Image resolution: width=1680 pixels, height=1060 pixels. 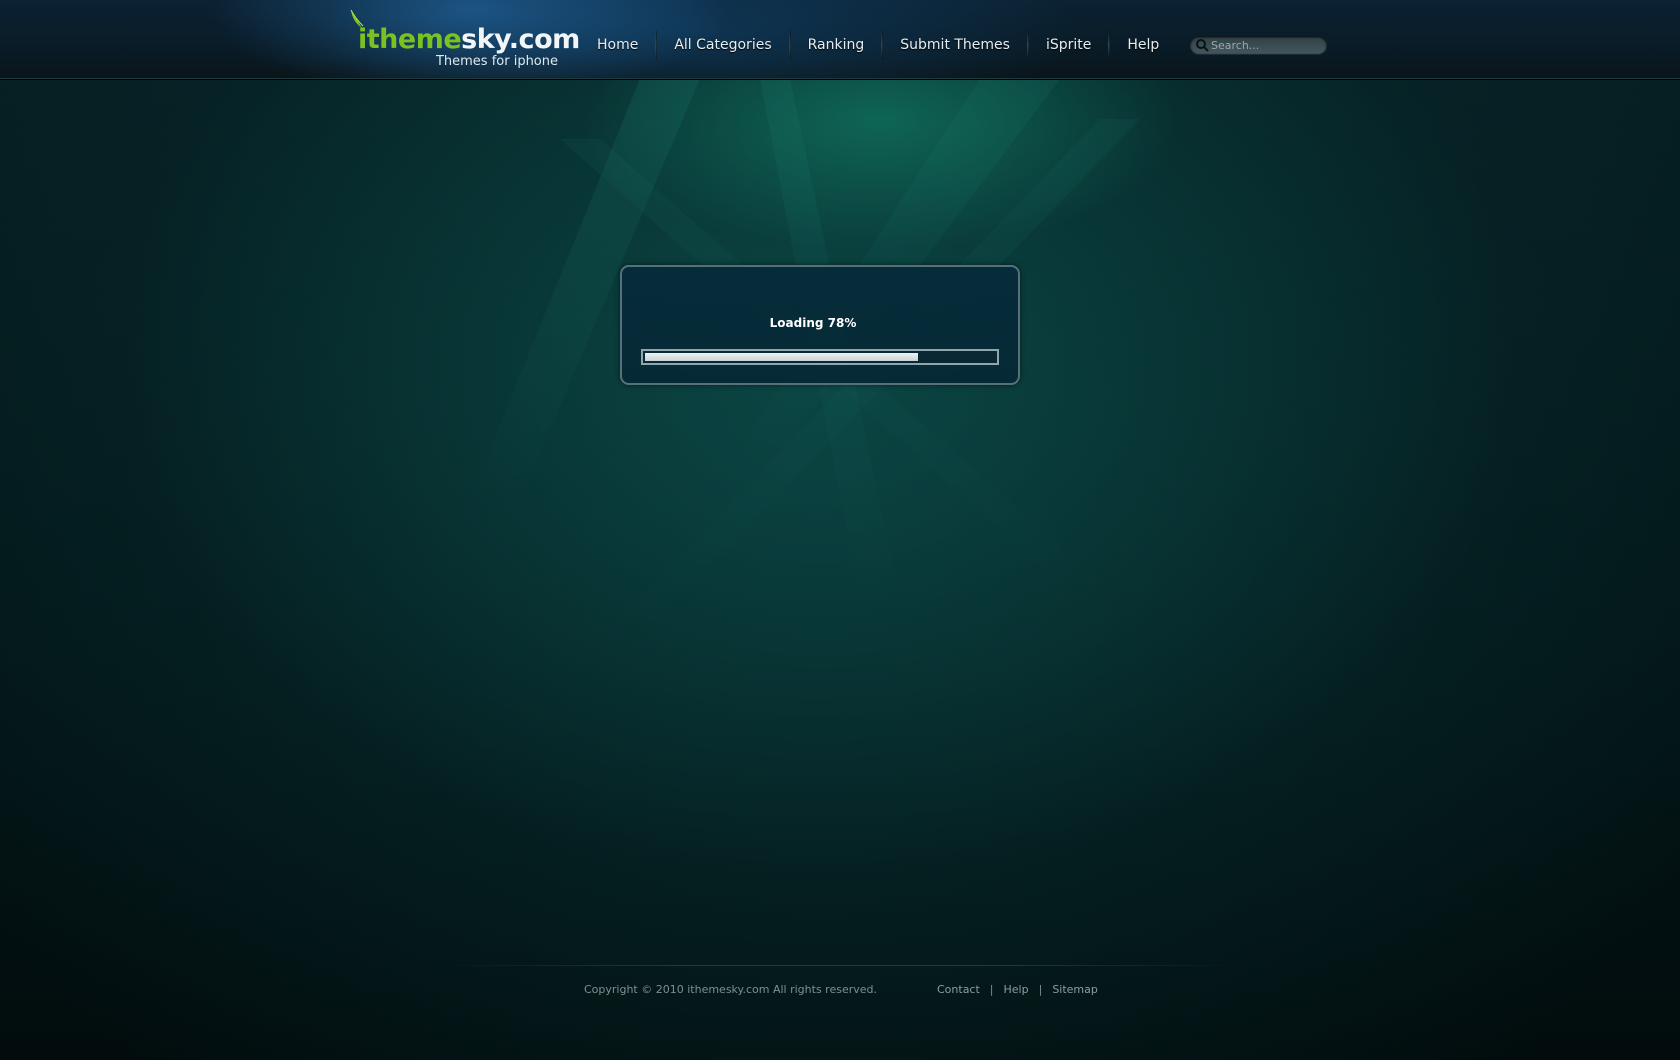 I want to click on loading-panel: Loading 78%, so click(x=820, y=325).